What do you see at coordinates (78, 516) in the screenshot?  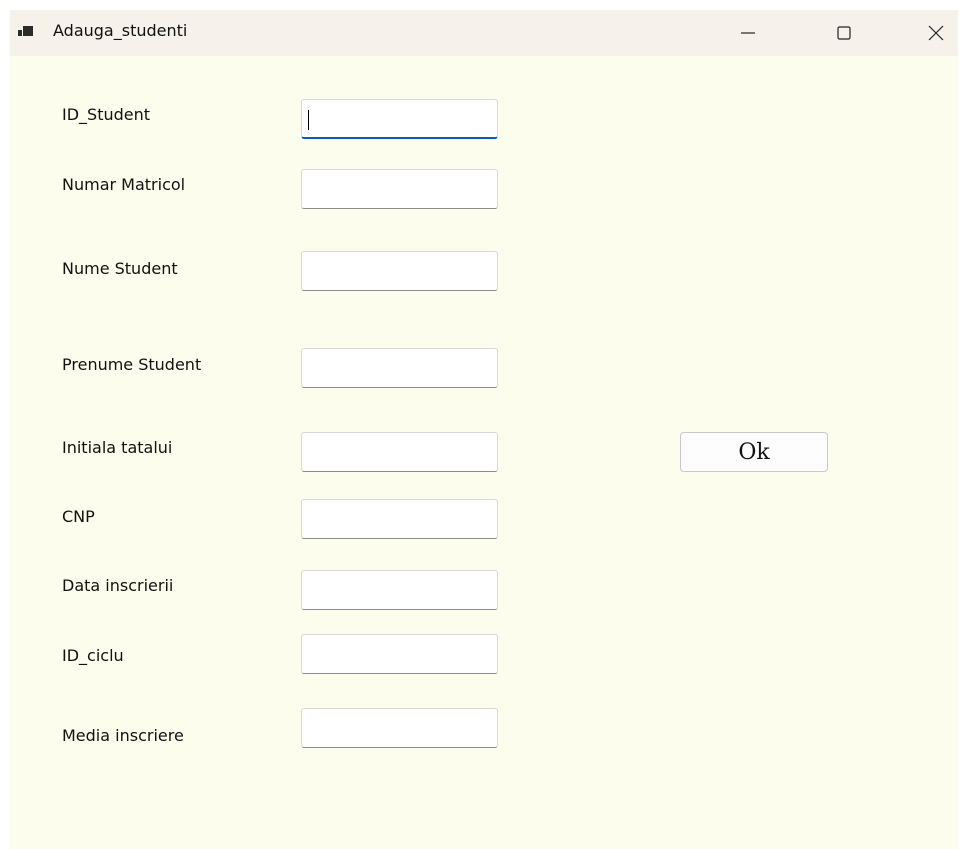 I see `label-cnp: CNP` at bounding box center [78, 516].